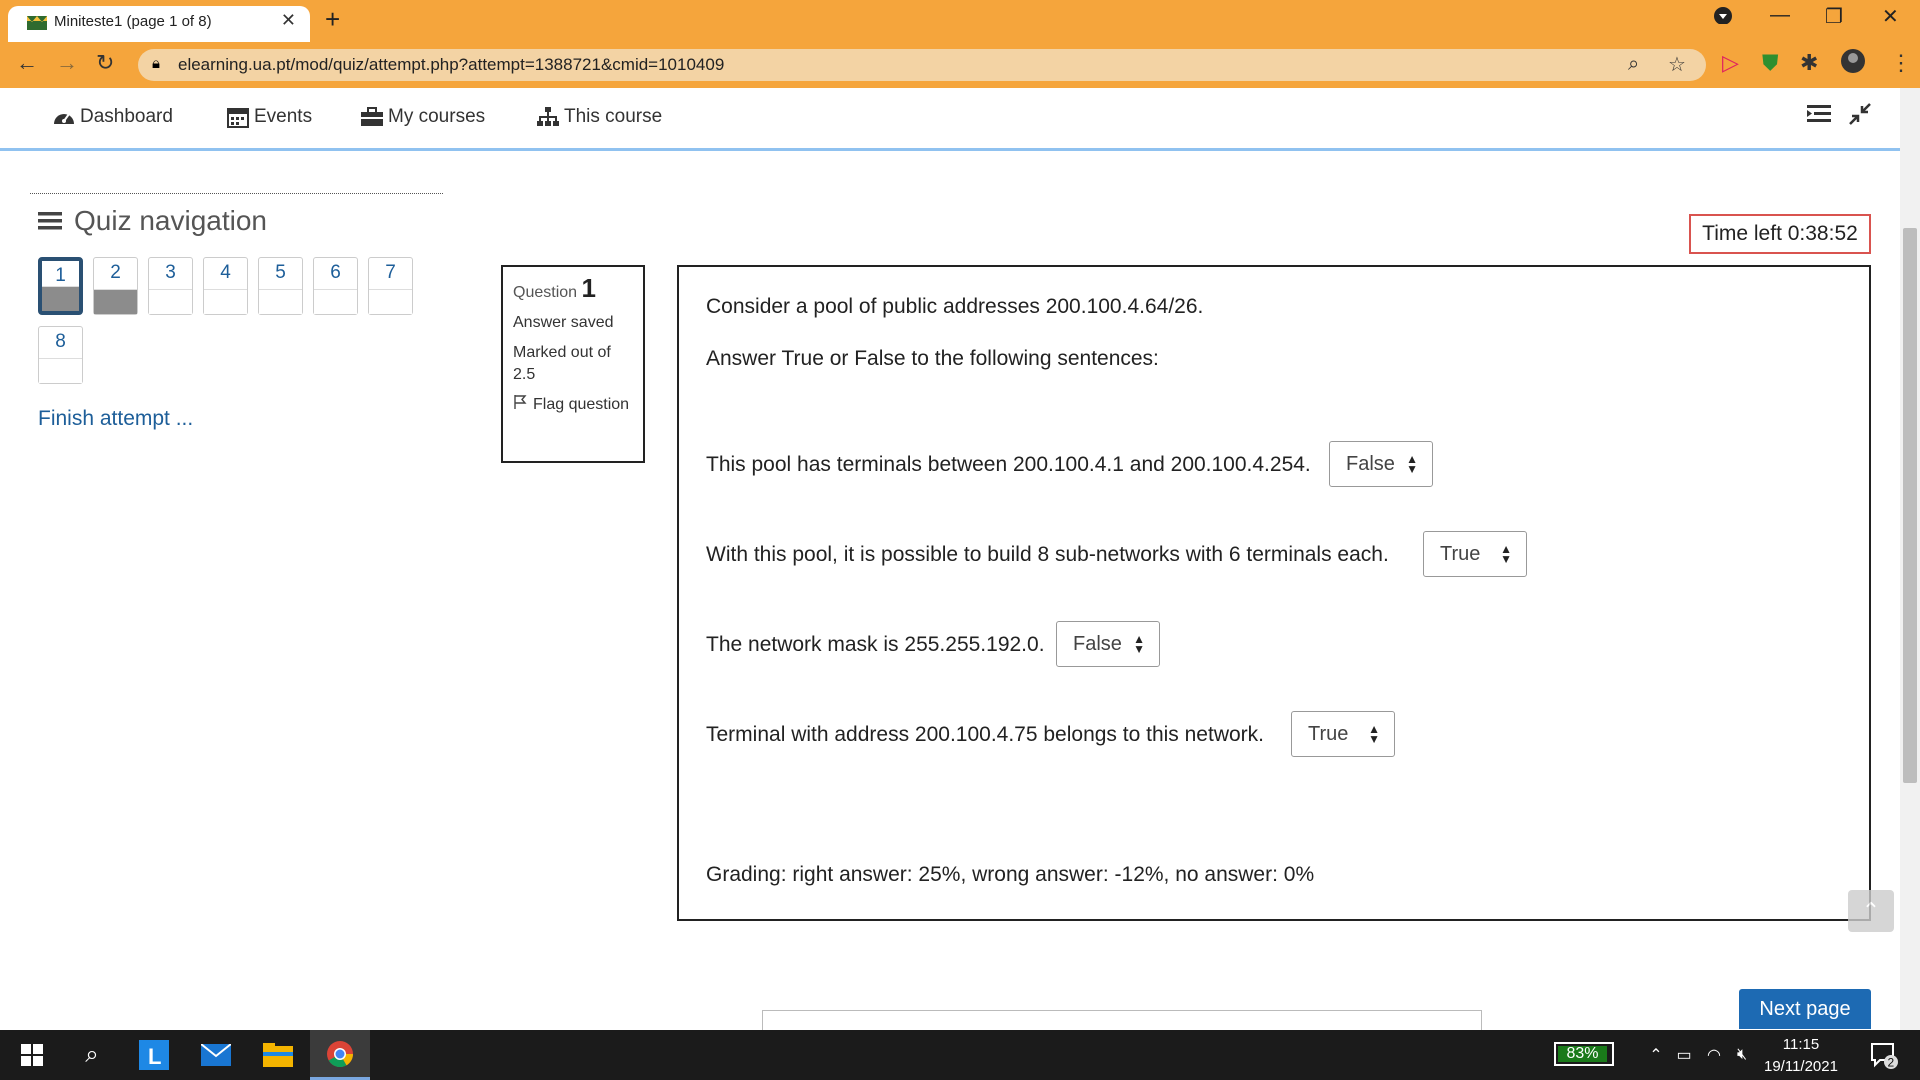 The image size is (1920, 1080). Describe the element at coordinates (27, 63) in the screenshot. I see `back-icon: ←` at that location.